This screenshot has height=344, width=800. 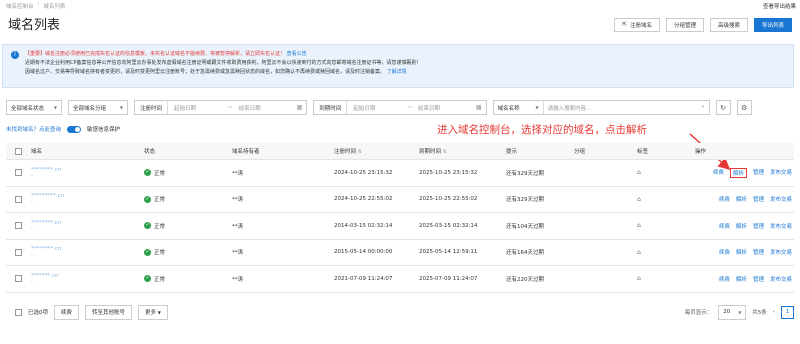 What do you see at coordinates (732, 312) in the screenshot?
I see `per-page-select: 20 ▼` at bounding box center [732, 312].